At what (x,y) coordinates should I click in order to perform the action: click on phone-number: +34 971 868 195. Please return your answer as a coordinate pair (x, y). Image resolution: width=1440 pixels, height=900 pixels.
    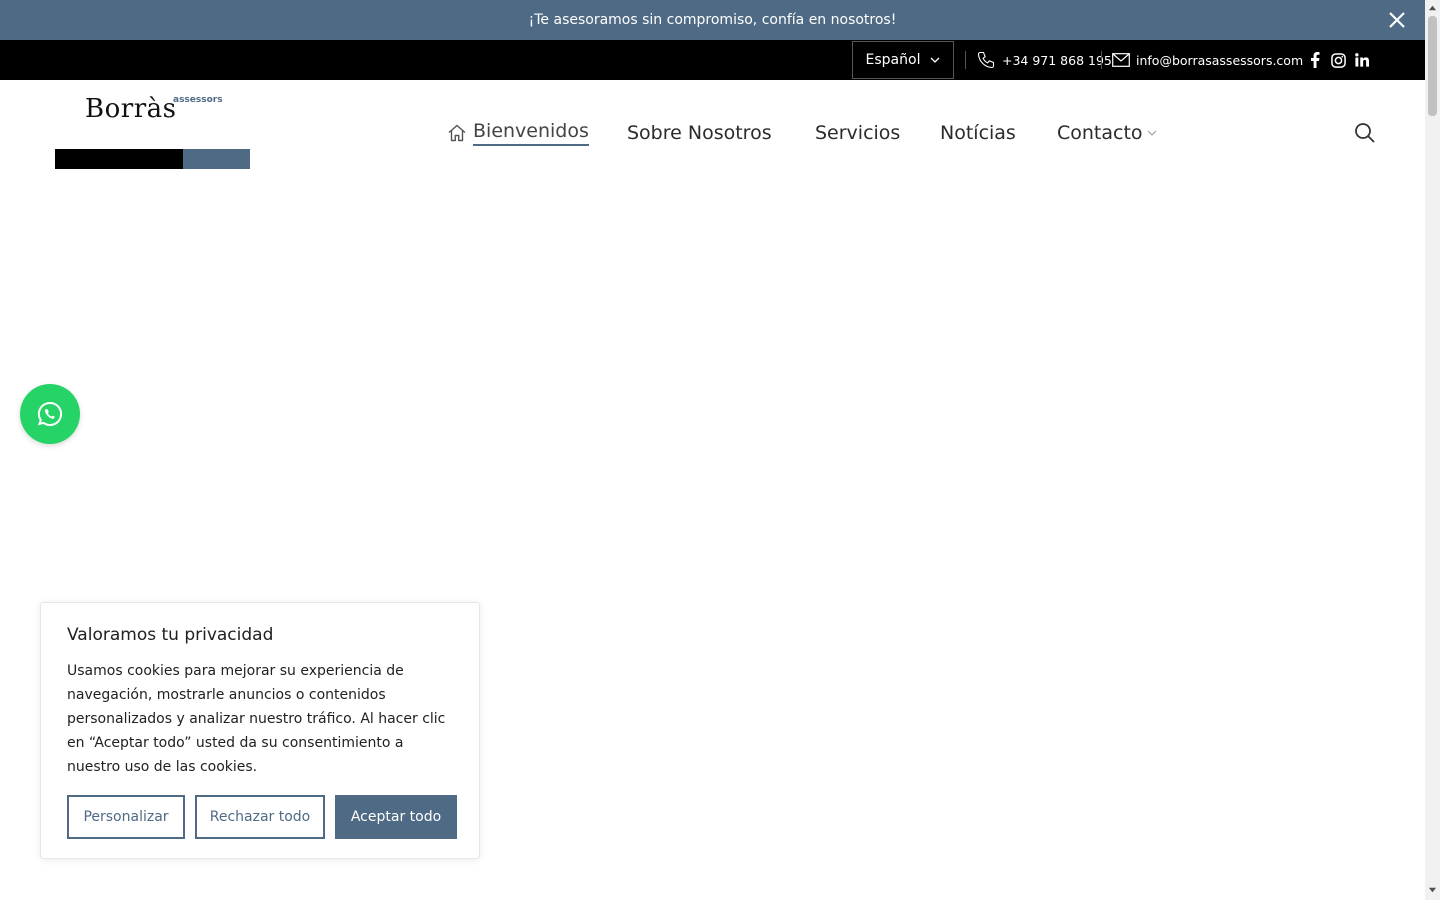
    Looking at the image, I should click on (1057, 60).